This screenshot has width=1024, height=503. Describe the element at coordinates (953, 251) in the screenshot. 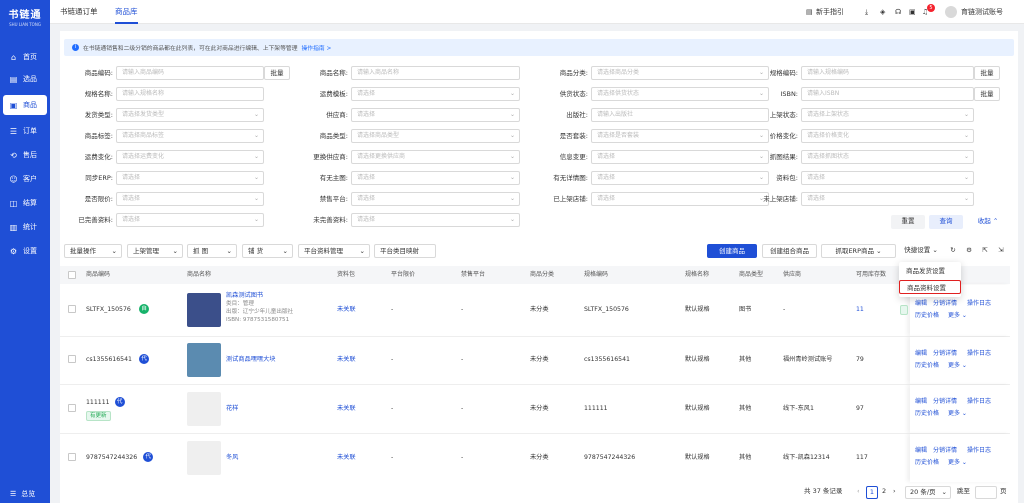

I see `refresh-icon: ↻` at that location.